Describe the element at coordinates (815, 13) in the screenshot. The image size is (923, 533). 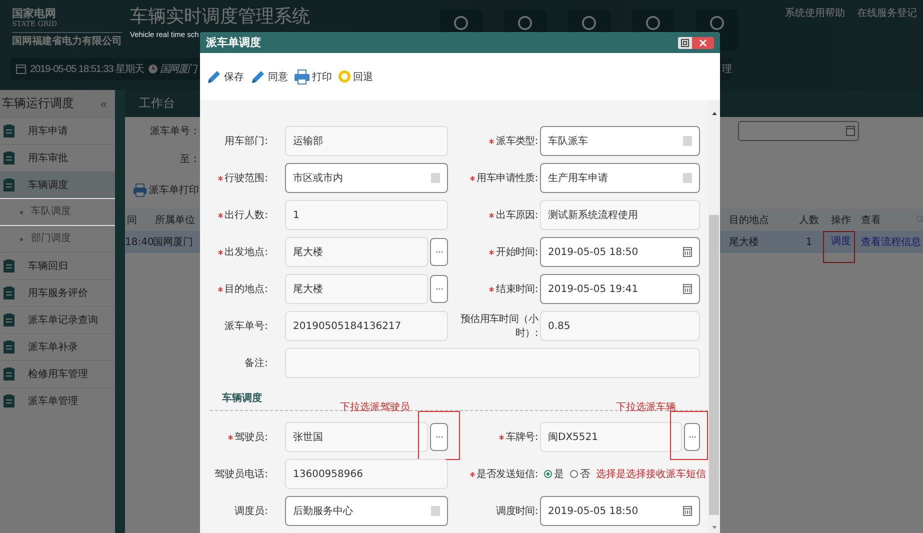
I see `header-link: 系统使用帮助` at that location.